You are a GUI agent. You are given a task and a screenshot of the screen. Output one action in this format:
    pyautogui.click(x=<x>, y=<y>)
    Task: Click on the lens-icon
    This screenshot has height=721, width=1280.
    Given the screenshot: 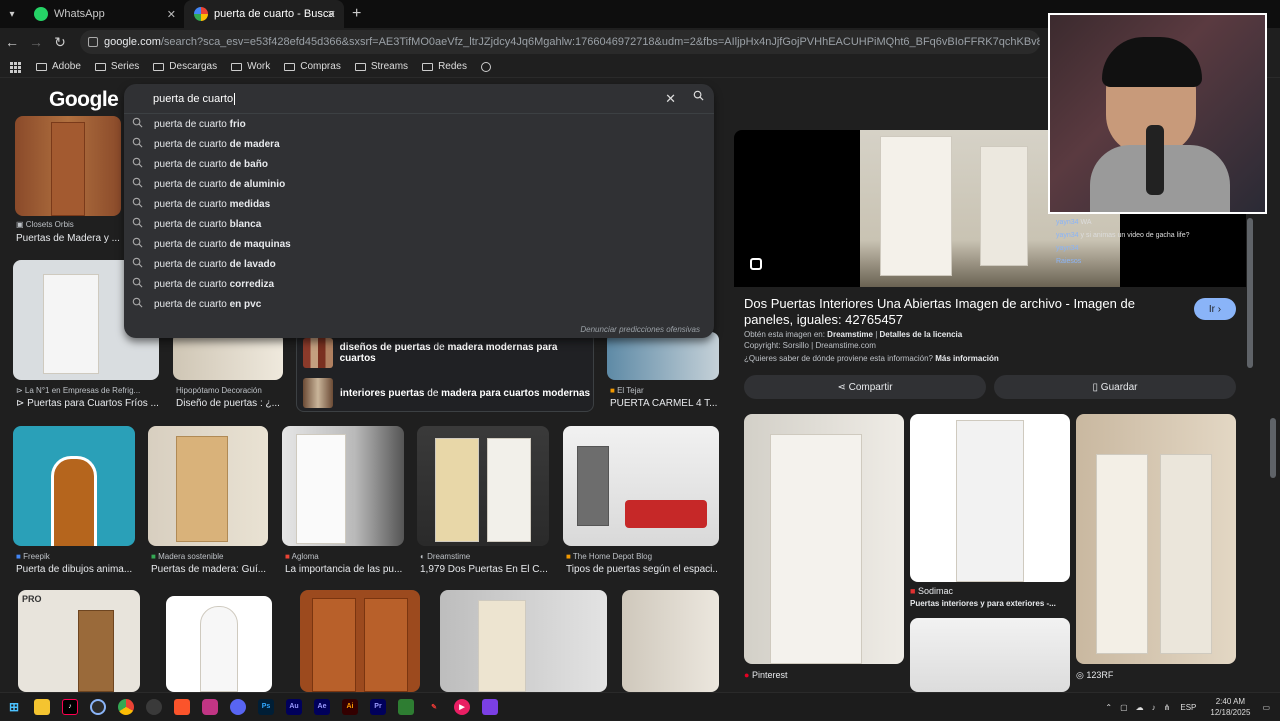 What is the action you would take?
    pyautogui.click(x=756, y=264)
    